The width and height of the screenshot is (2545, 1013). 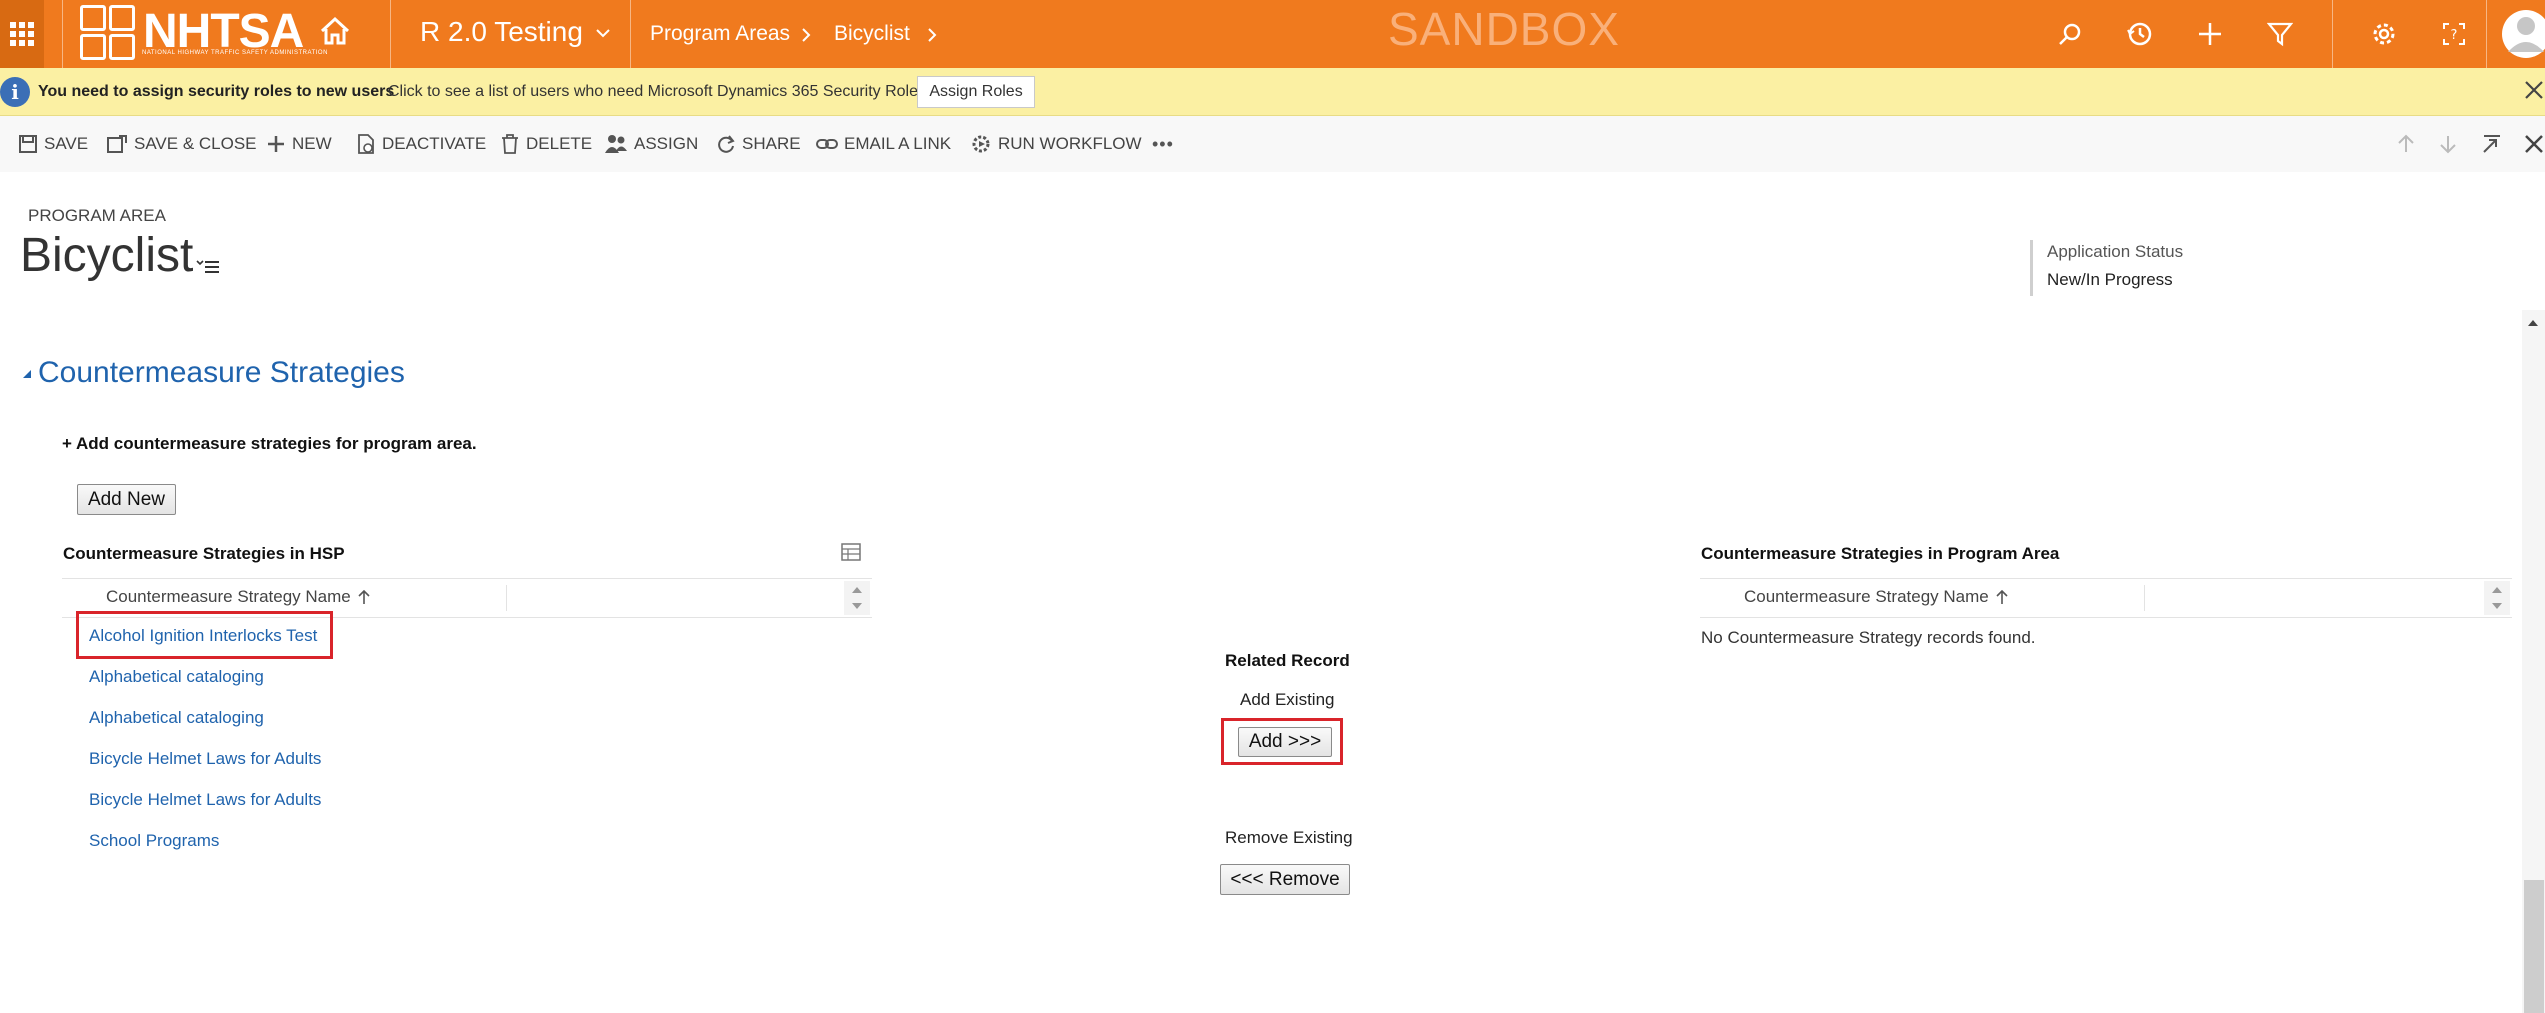 I want to click on section-title: Countermeasure Strategies, so click(x=221, y=373).